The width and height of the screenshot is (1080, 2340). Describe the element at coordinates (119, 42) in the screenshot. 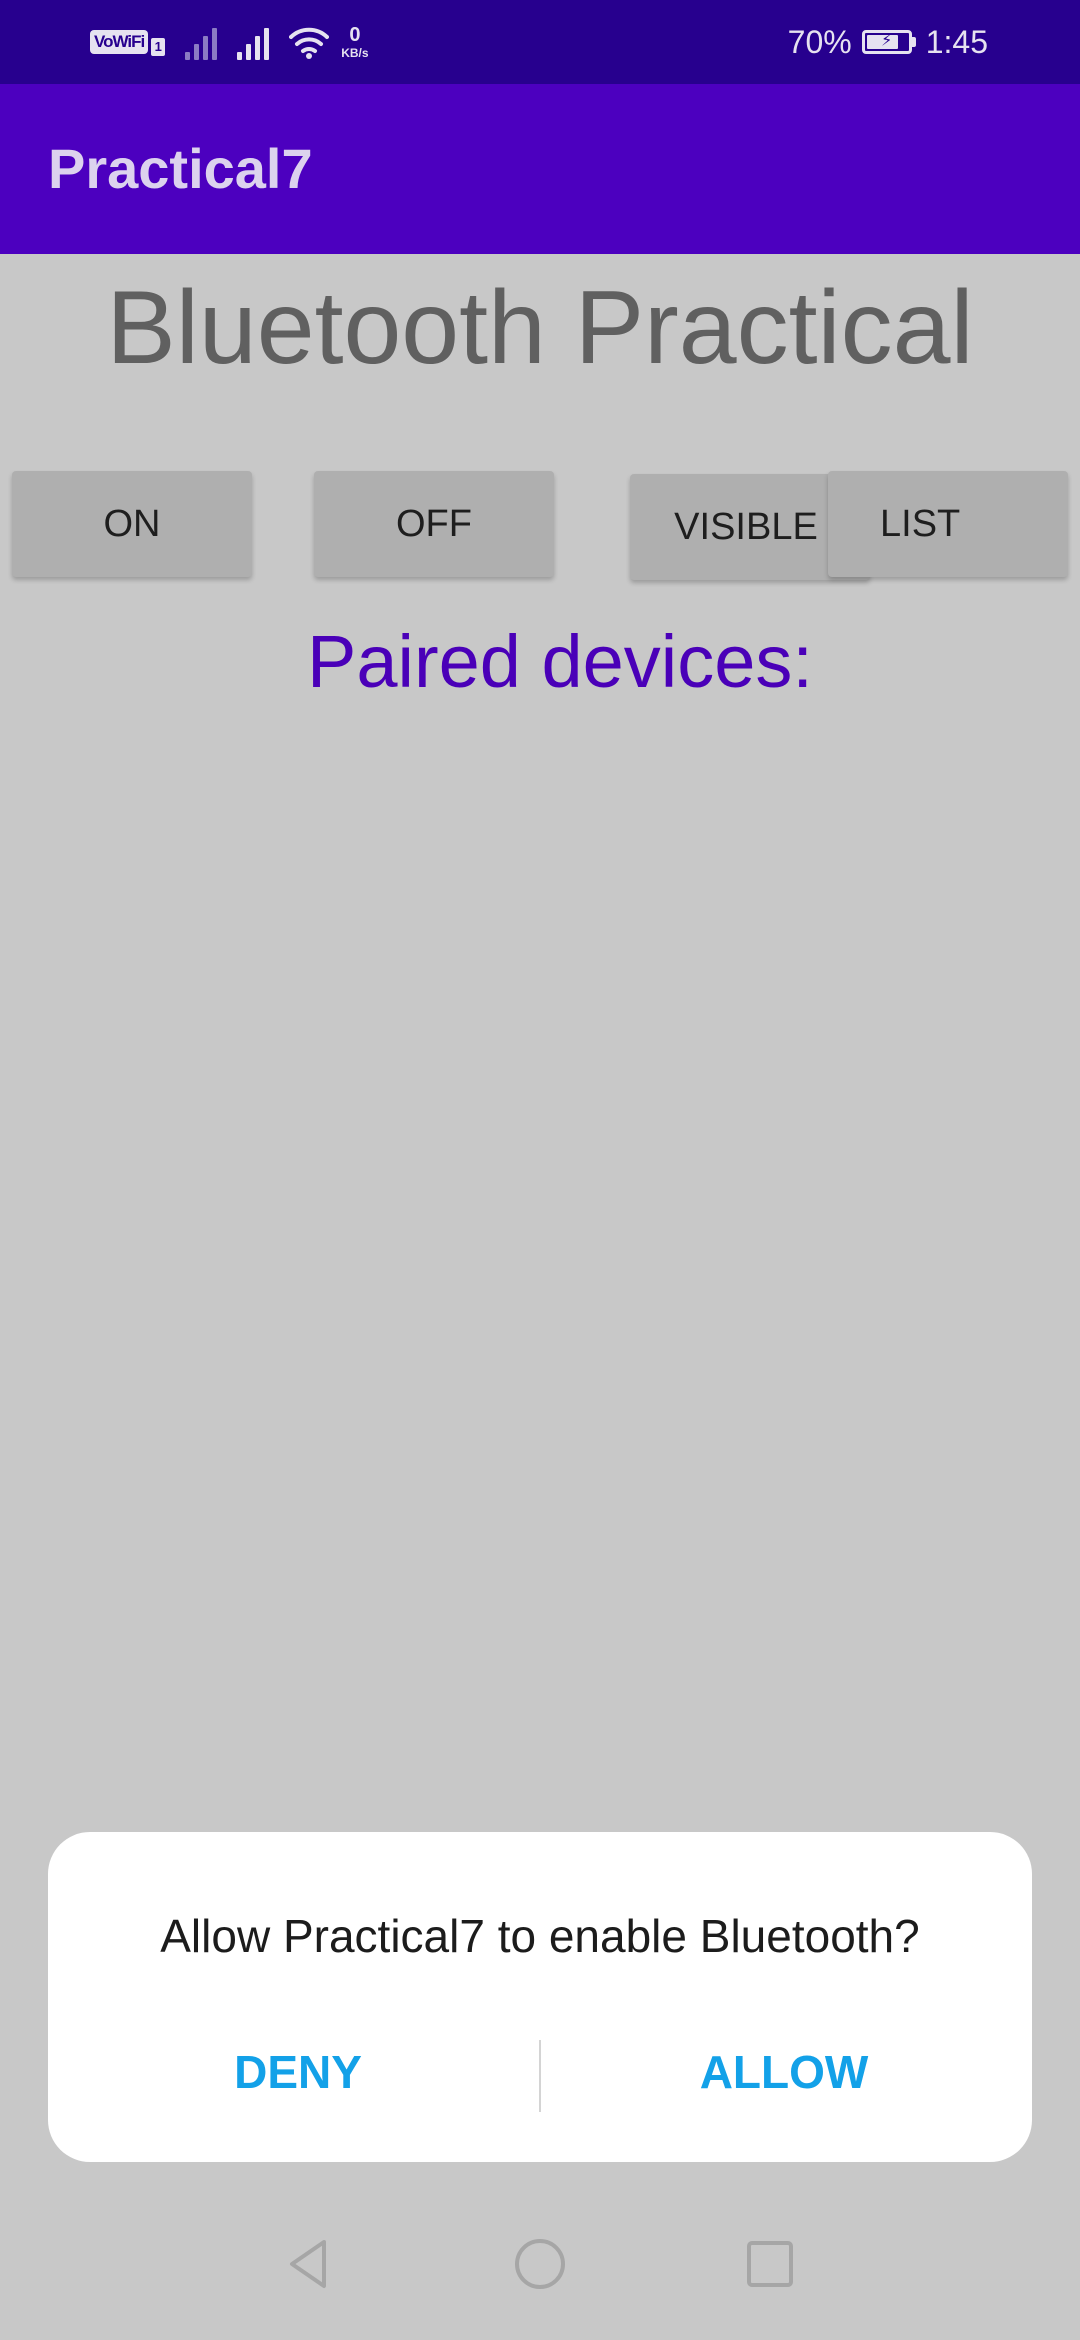

I see `vowifi-label: VoWiFi` at that location.